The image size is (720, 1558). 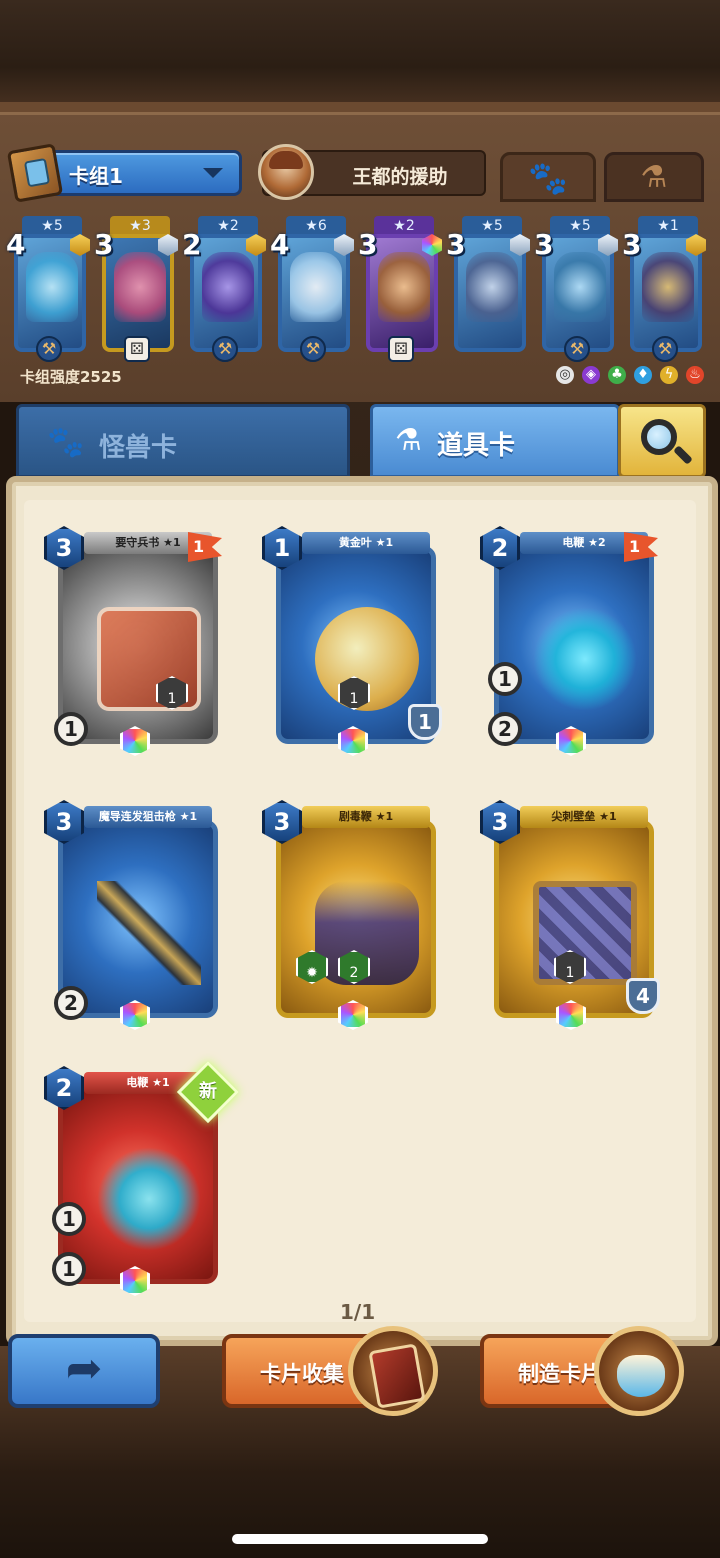 What do you see at coordinates (138, 448) in the screenshot?
I see `tab-monster-label: 怪兽卡` at bounding box center [138, 448].